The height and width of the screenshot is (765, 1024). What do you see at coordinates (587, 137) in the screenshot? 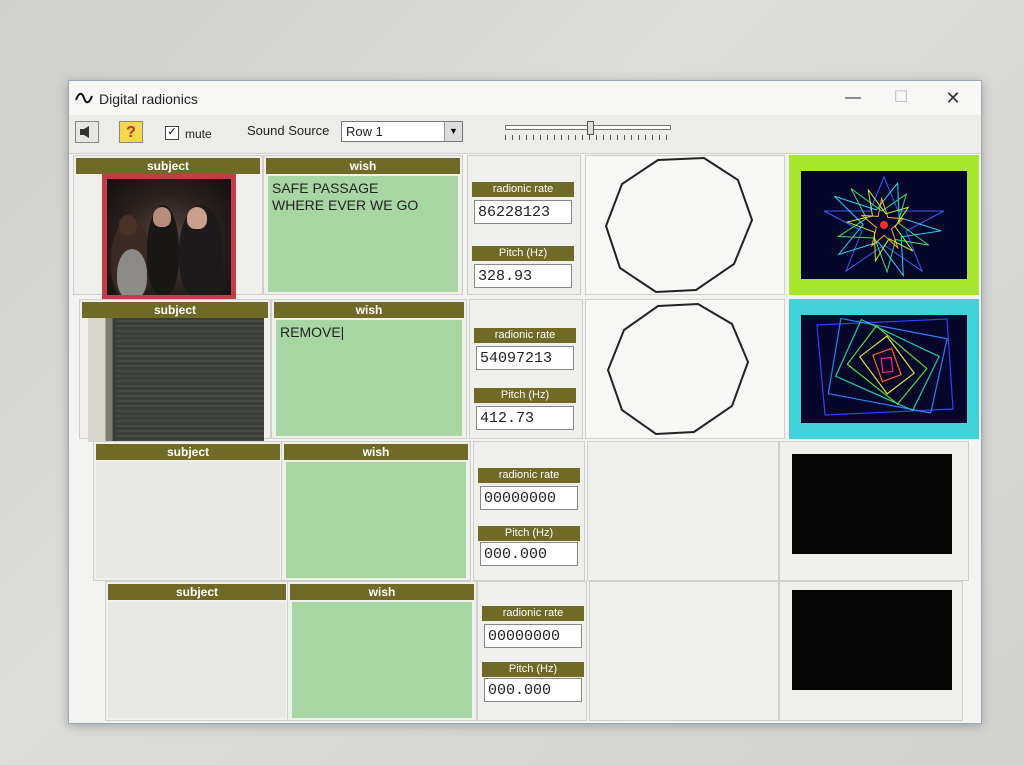
I see `slider-ticks` at bounding box center [587, 137].